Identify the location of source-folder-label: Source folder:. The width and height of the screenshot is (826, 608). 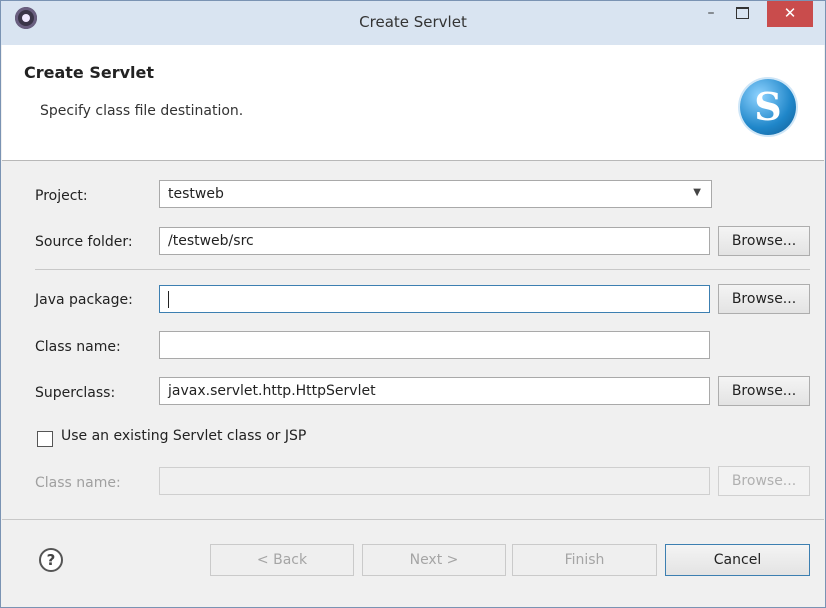
(84, 242).